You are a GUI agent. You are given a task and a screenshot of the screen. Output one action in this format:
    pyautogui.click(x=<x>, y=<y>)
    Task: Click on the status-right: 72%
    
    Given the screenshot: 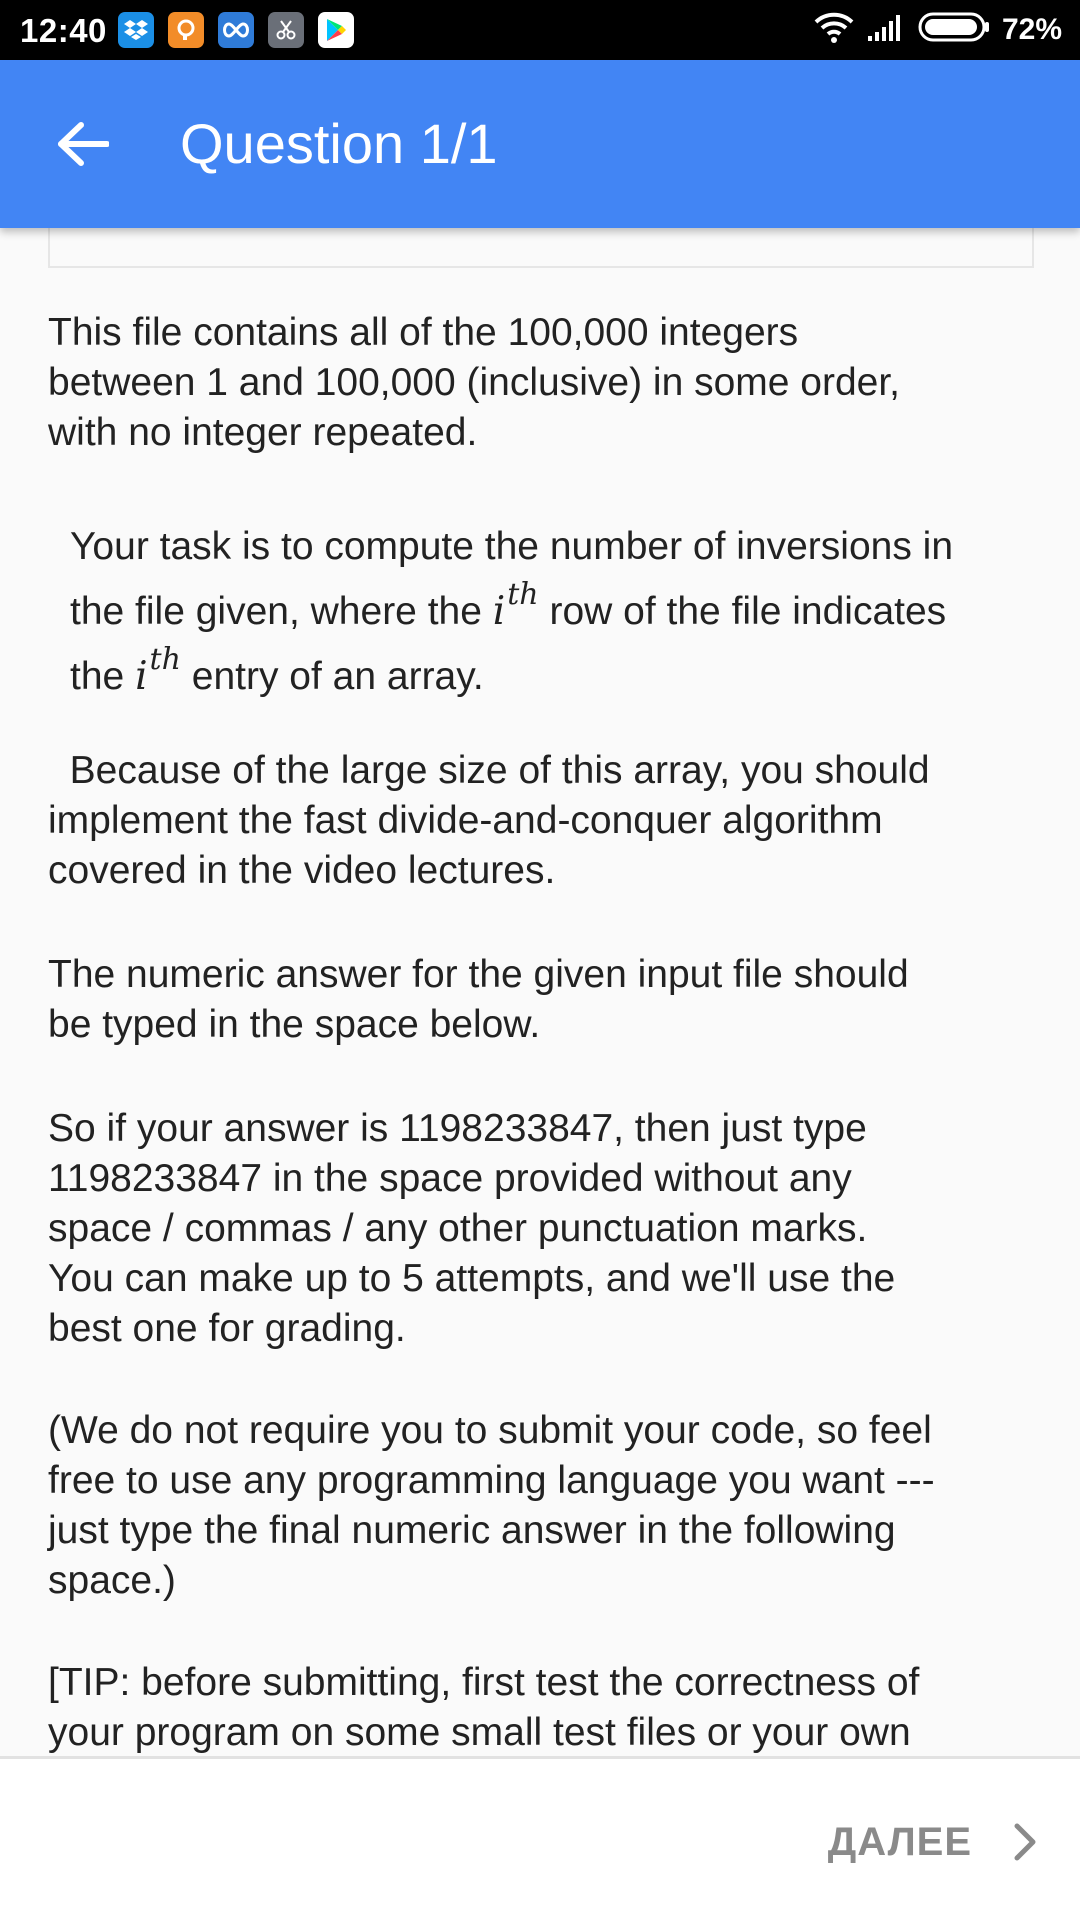 What is the action you would take?
    pyautogui.click(x=938, y=29)
    